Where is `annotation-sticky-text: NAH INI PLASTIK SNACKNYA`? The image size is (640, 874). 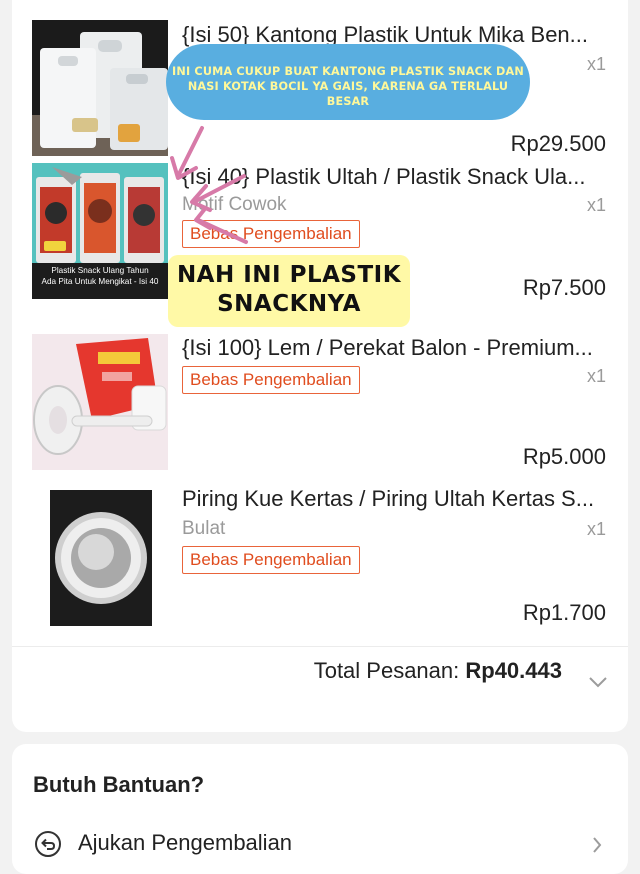 annotation-sticky-text: NAH INI PLASTIK SNACKNYA is located at coordinates (289, 289).